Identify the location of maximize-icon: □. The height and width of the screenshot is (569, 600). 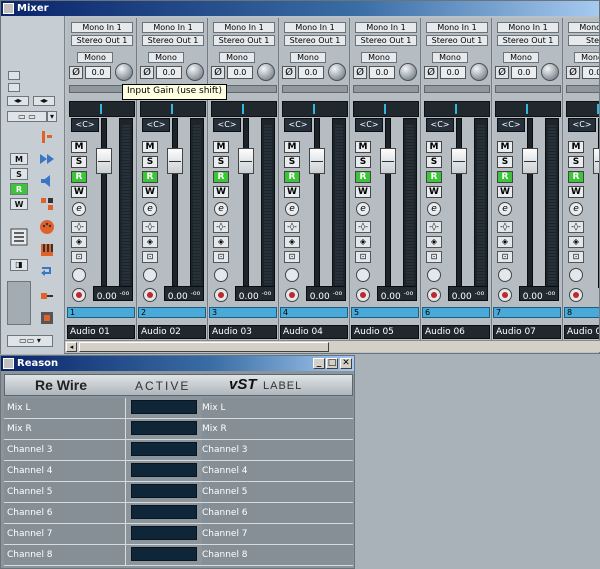
(332, 363).